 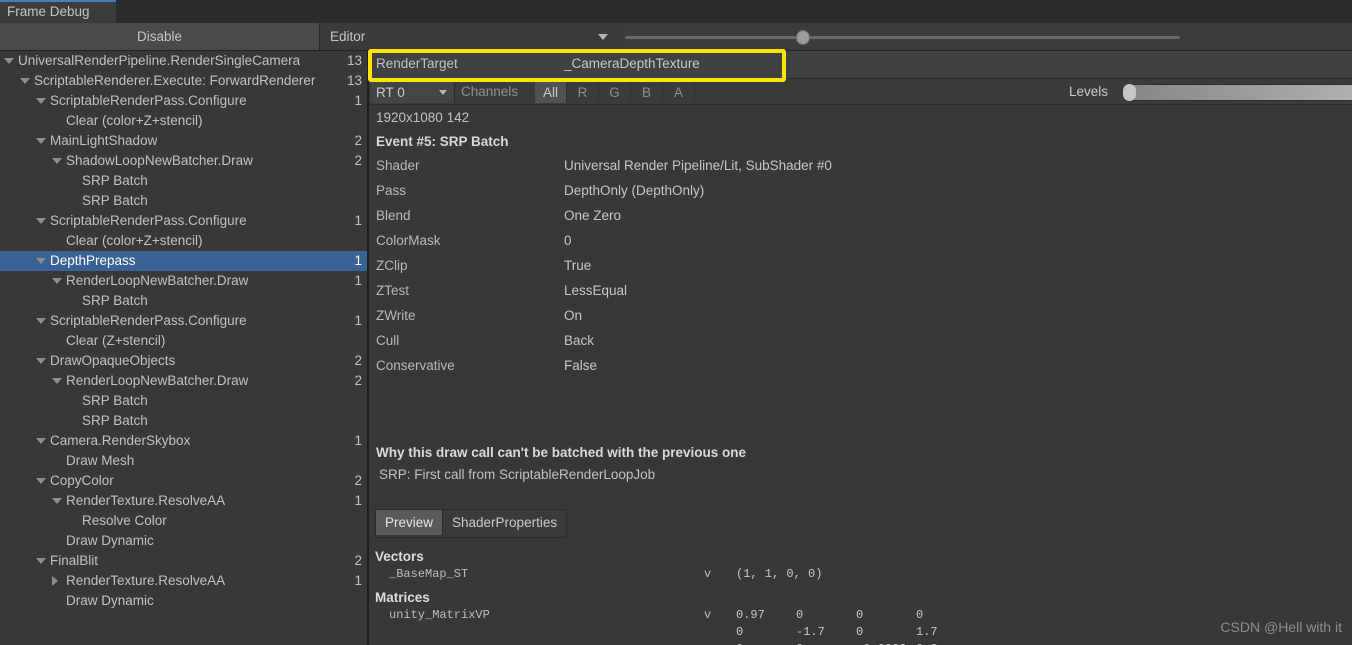 What do you see at coordinates (100, 460) in the screenshot?
I see `tree-row-label: Draw Mesh` at bounding box center [100, 460].